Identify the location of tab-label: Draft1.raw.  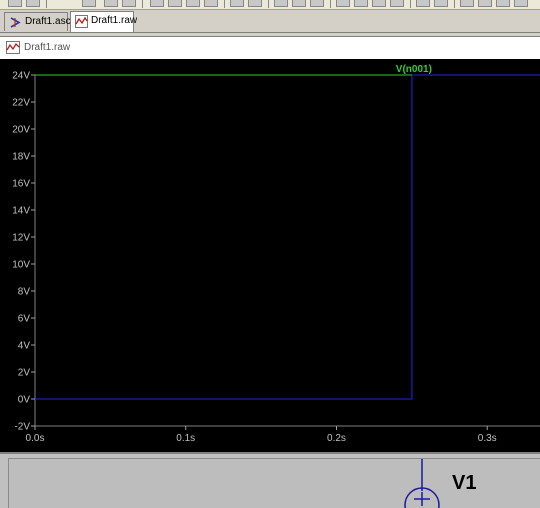
(114, 20).